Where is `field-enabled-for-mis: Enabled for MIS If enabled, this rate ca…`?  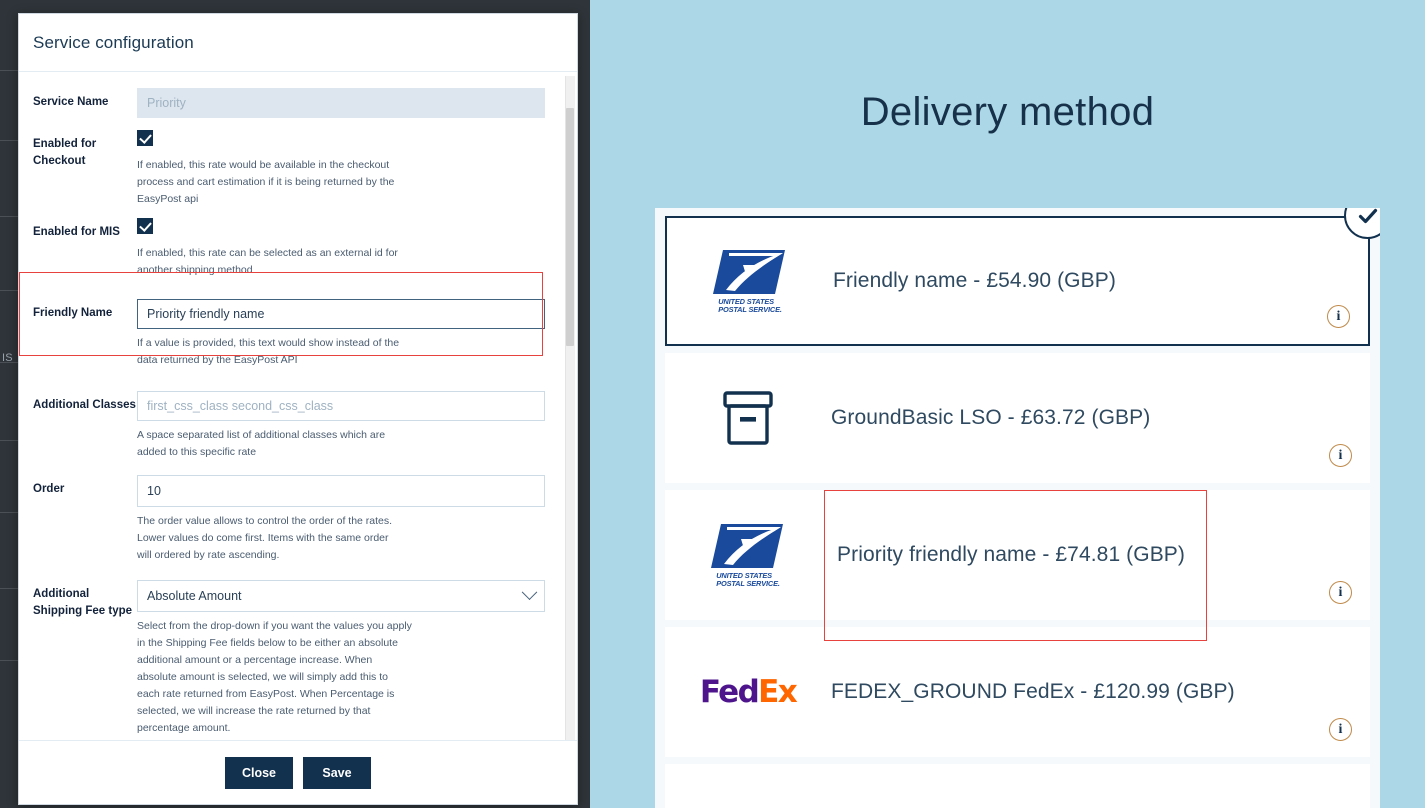 field-enabled-for-mis: Enabled for MIS If enabled, this rate ca… is located at coordinates (292, 248).